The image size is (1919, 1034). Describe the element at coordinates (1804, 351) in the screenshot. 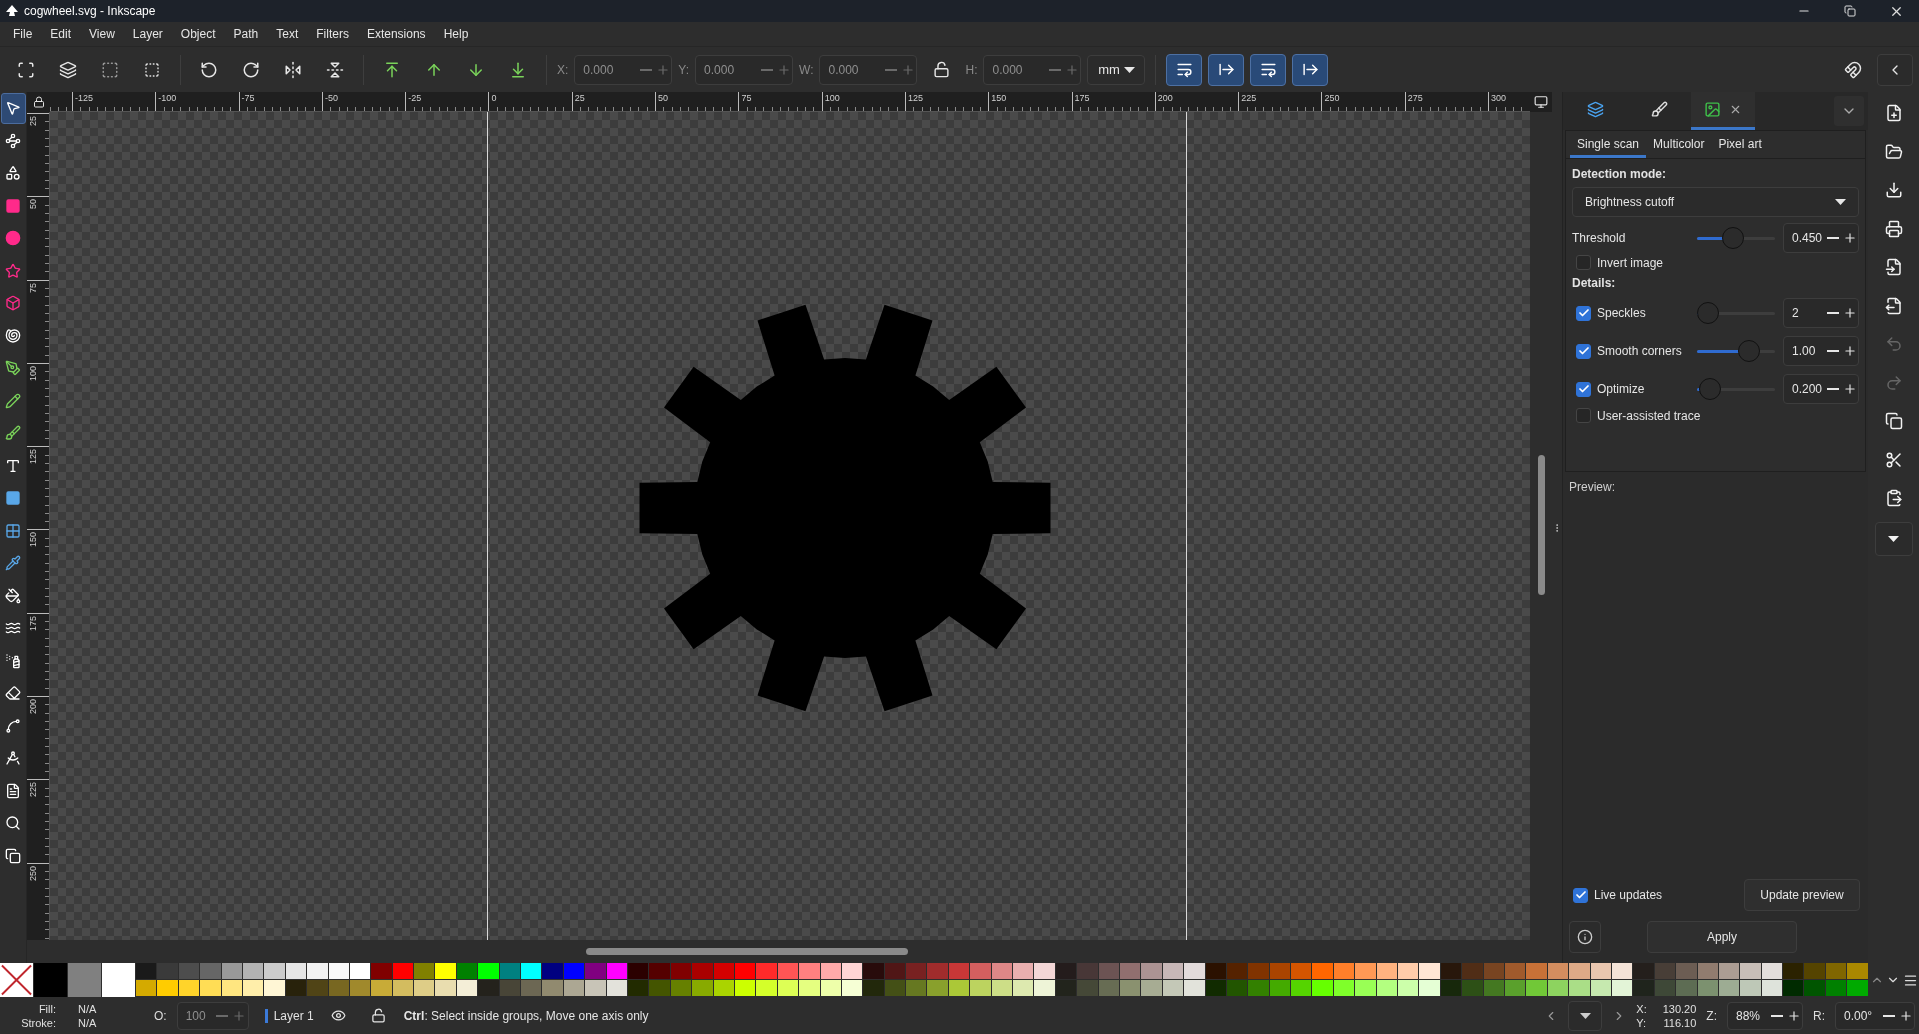

I see `number-input: 1.00` at that location.